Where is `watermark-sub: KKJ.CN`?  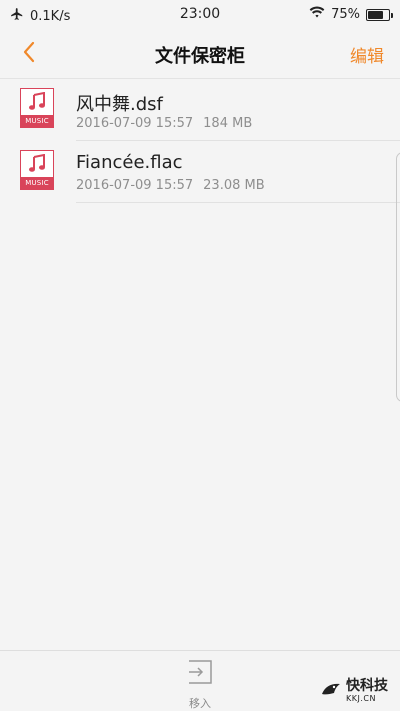
watermark-sub: KKJ.CN is located at coordinates (361, 698).